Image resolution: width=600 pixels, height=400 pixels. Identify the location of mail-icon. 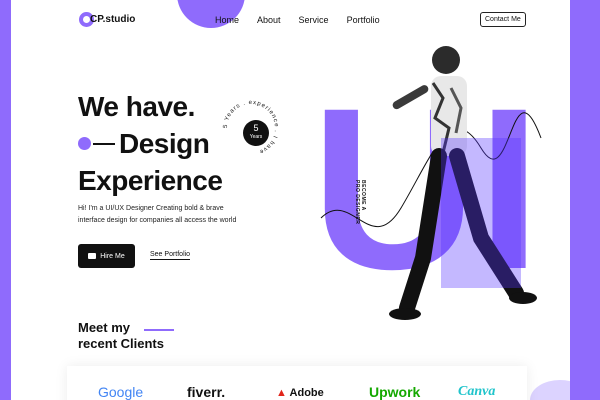
(92, 256).